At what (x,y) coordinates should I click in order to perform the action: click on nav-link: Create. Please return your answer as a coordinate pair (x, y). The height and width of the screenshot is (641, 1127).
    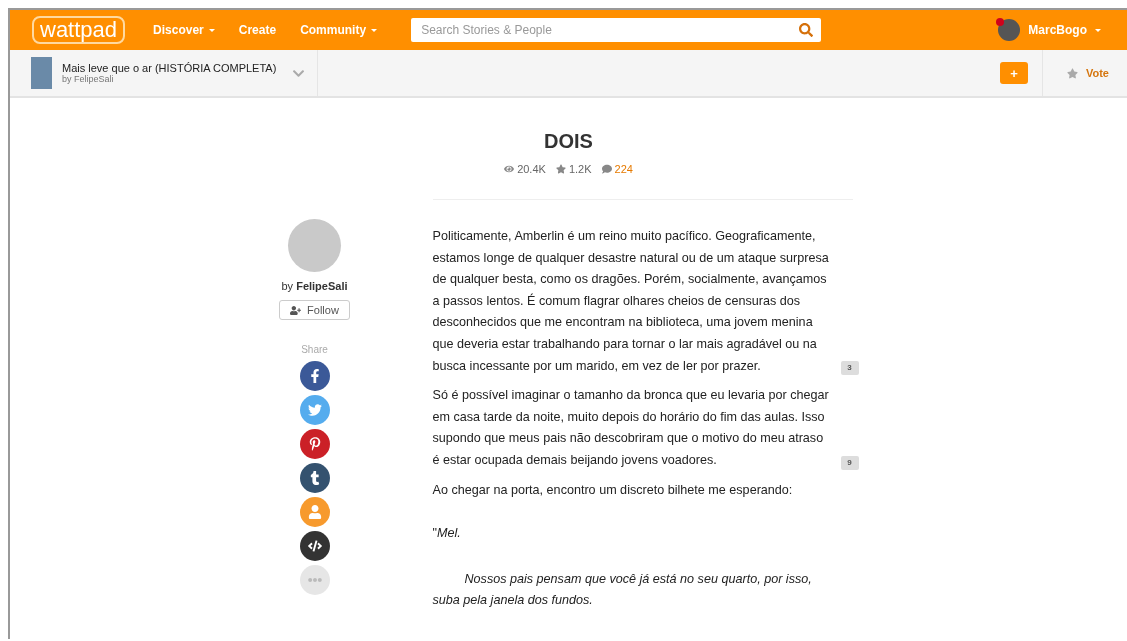
    Looking at the image, I should click on (257, 30).